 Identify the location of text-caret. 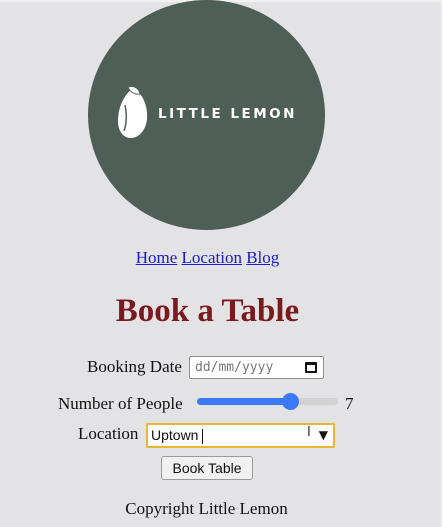
(202, 436).